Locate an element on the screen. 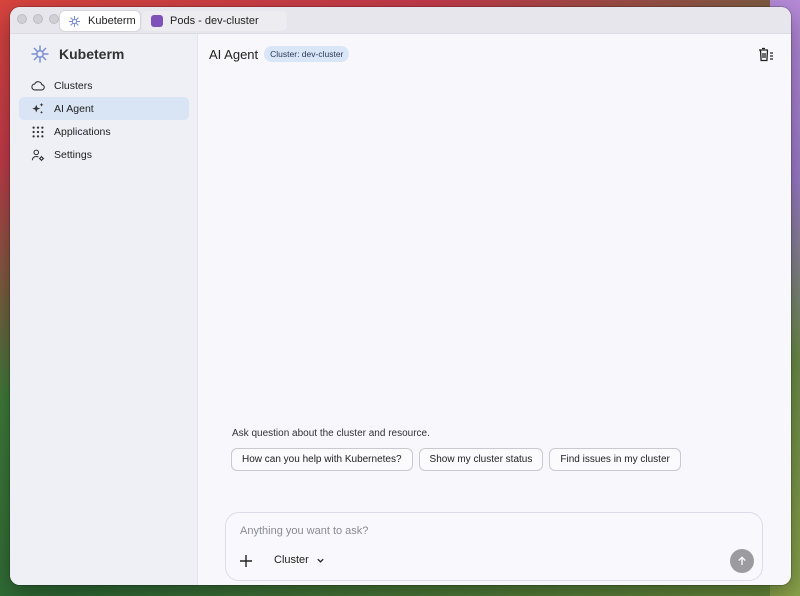  send-button is located at coordinates (742, 561).